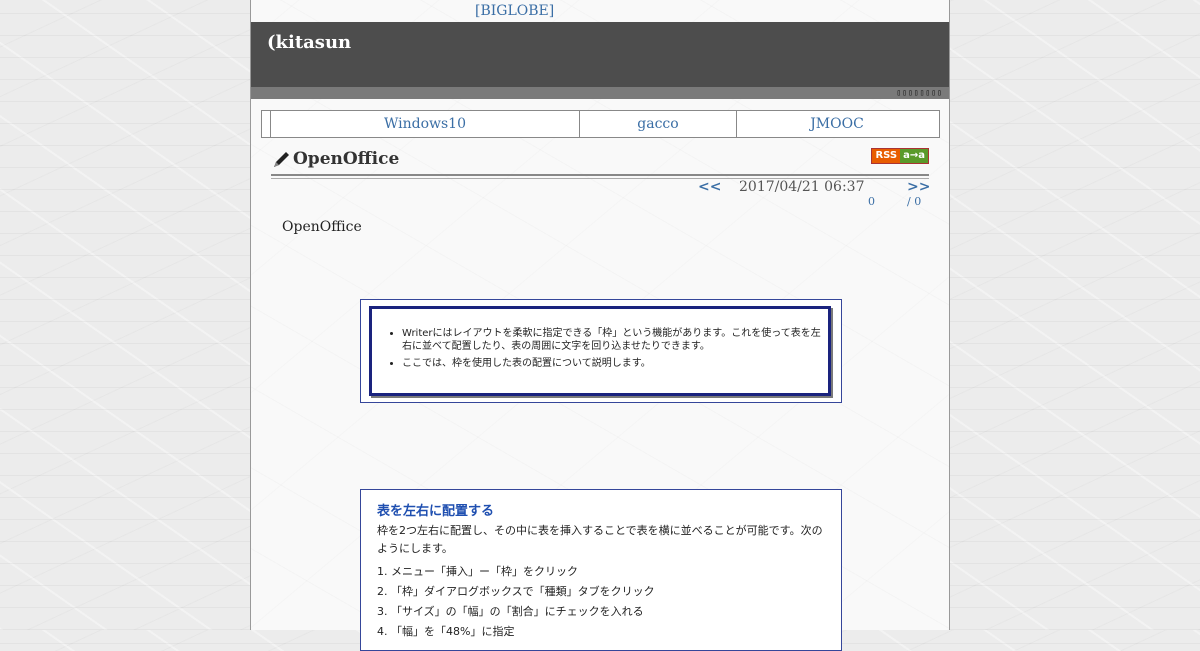 The height and width of the screenshot is (651, 1200). Describe the element at coordinates (346, 159) in the screenshot. I see `entry-title: OpenOffice` at that location.